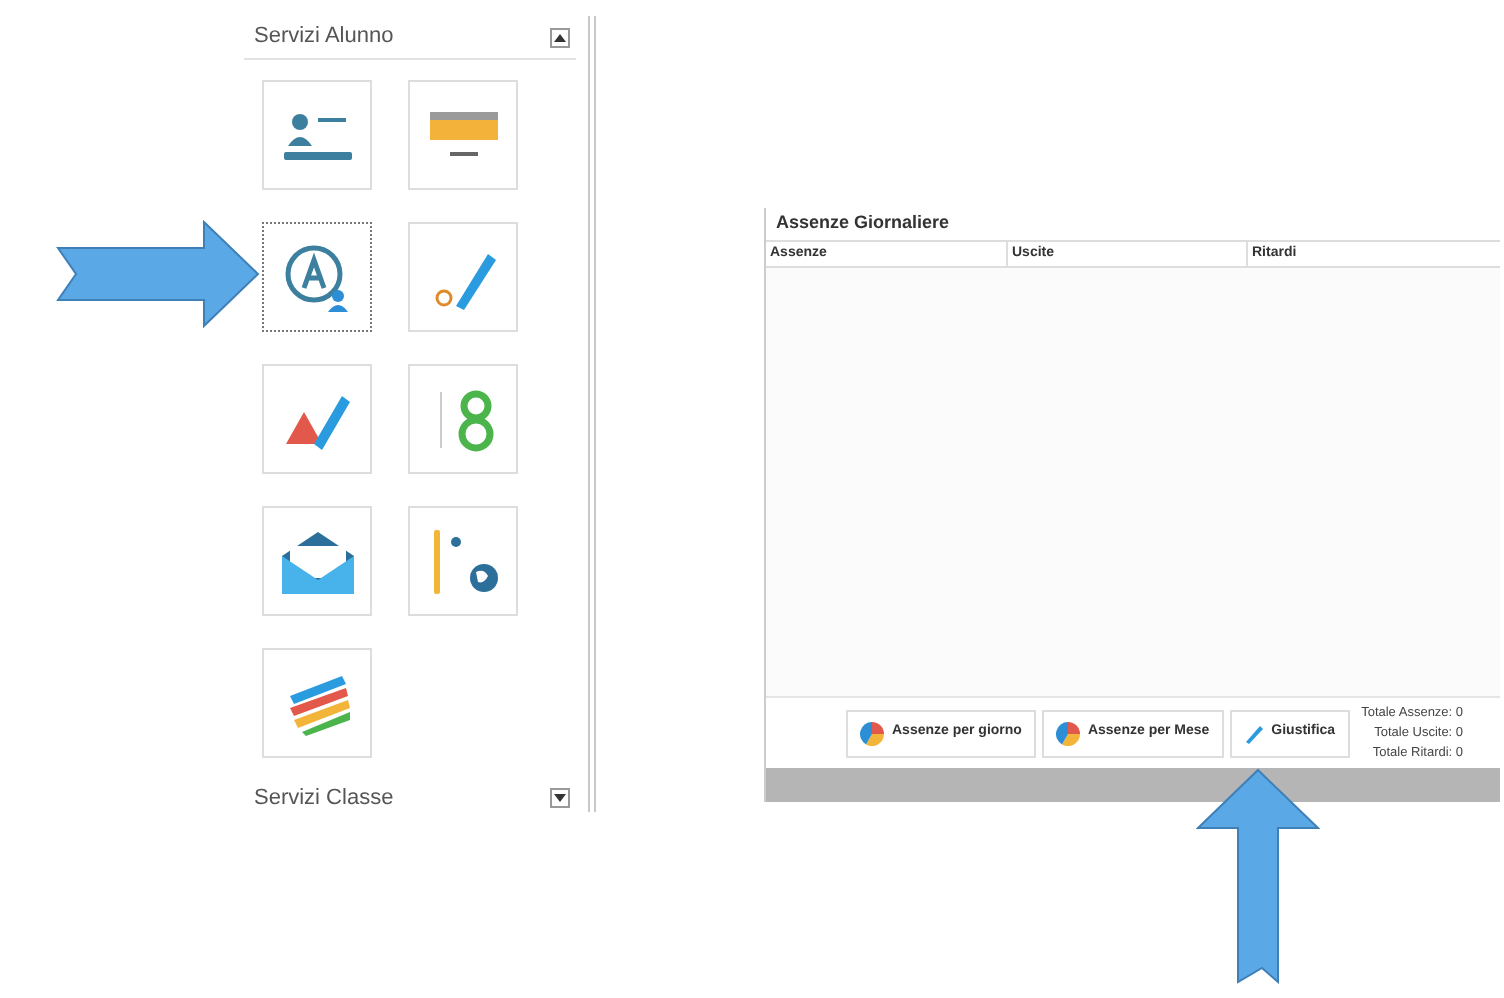 The width and height of the screenshot is (1504, 998). I want to click on folder-icon, so click(463, 135).